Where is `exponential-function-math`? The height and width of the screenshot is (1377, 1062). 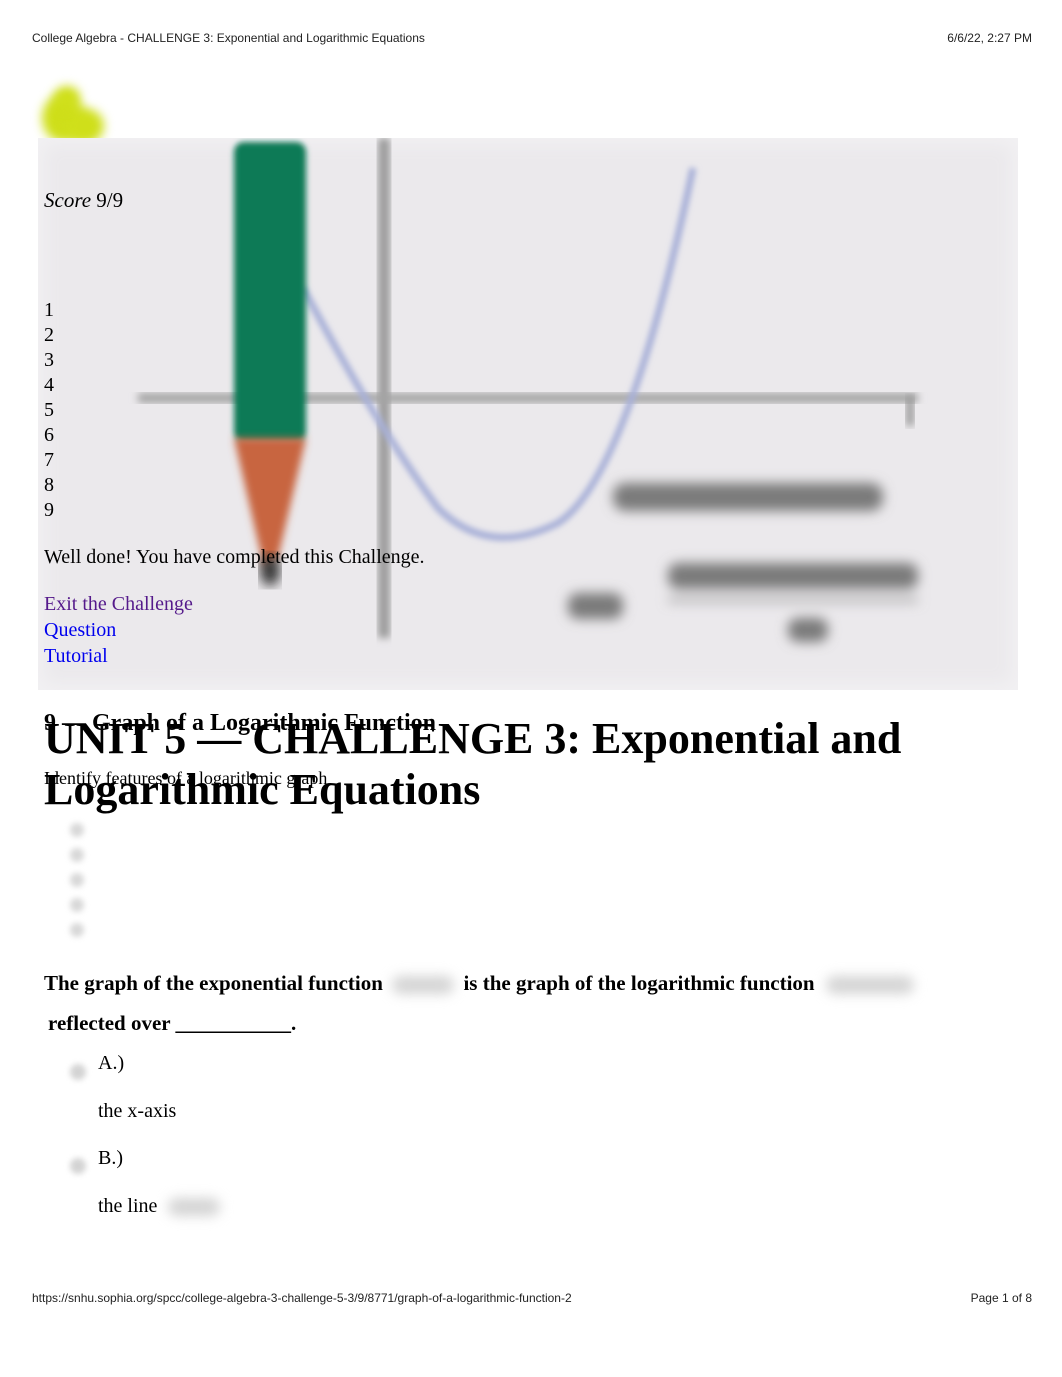 exponential-function-math is located at coordinates (423, 985).